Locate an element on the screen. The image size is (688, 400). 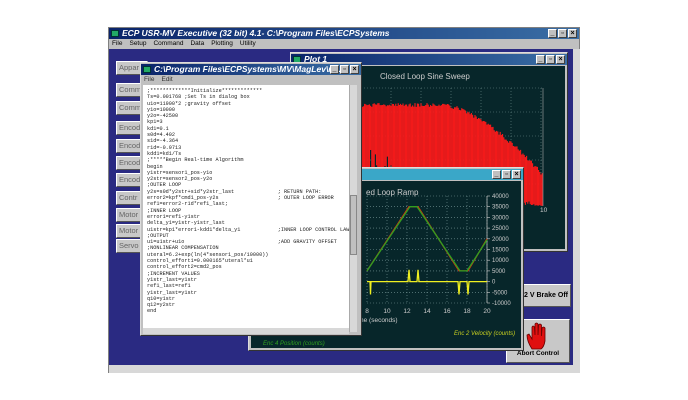
menu-command: Command is located at coordinates (168, 44).